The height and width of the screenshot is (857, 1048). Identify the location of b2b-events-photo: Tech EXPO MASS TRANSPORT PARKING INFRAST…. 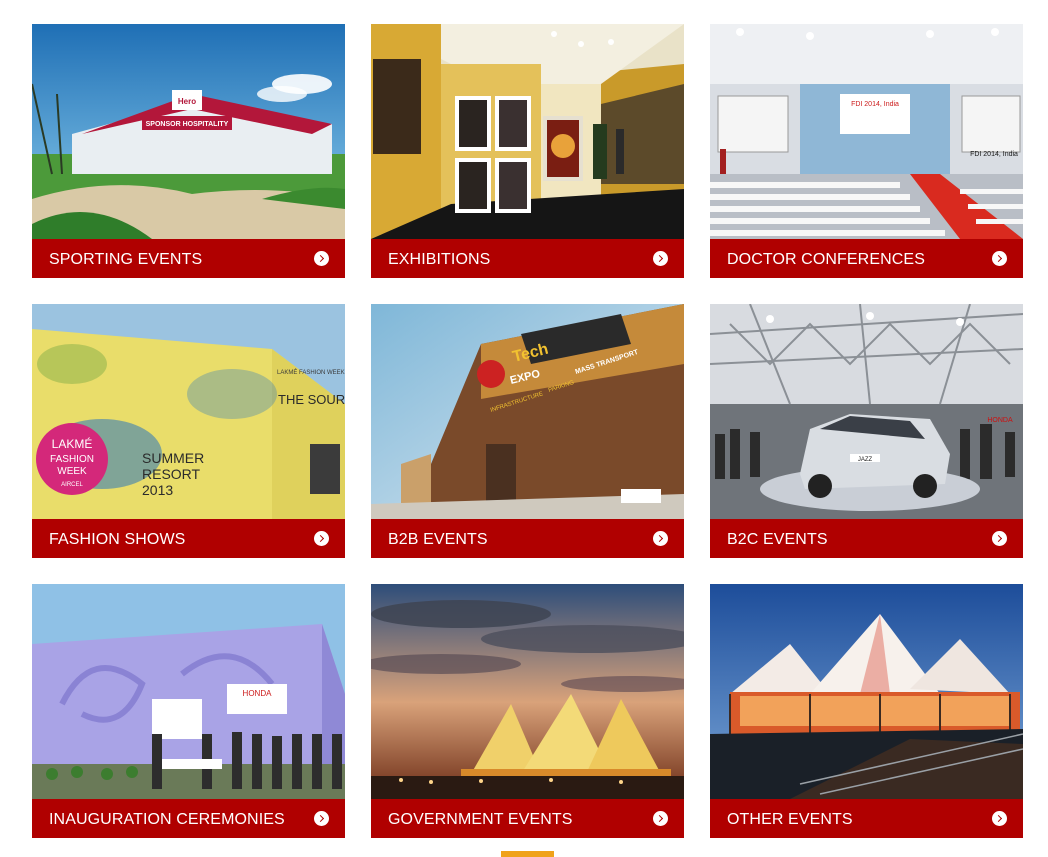
(527, 411).